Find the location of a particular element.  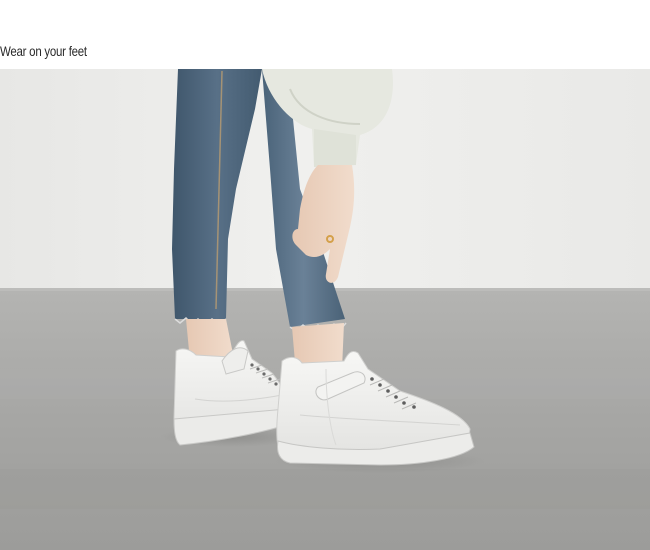

section-title: Wear on your feet is located at coordinates (43, 51).